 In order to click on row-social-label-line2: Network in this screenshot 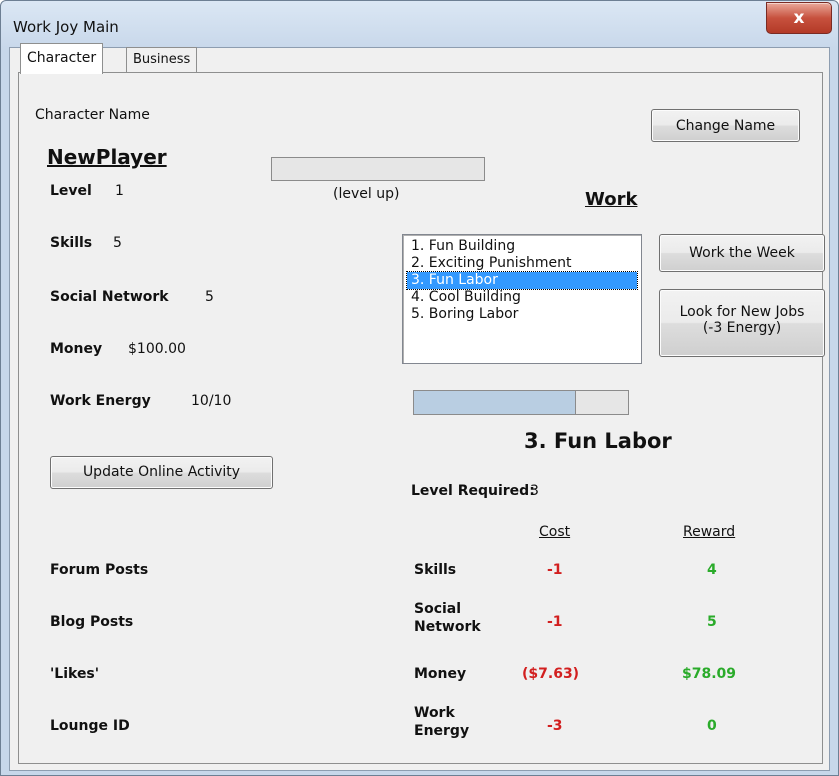, I will do `click(447, 627)`.